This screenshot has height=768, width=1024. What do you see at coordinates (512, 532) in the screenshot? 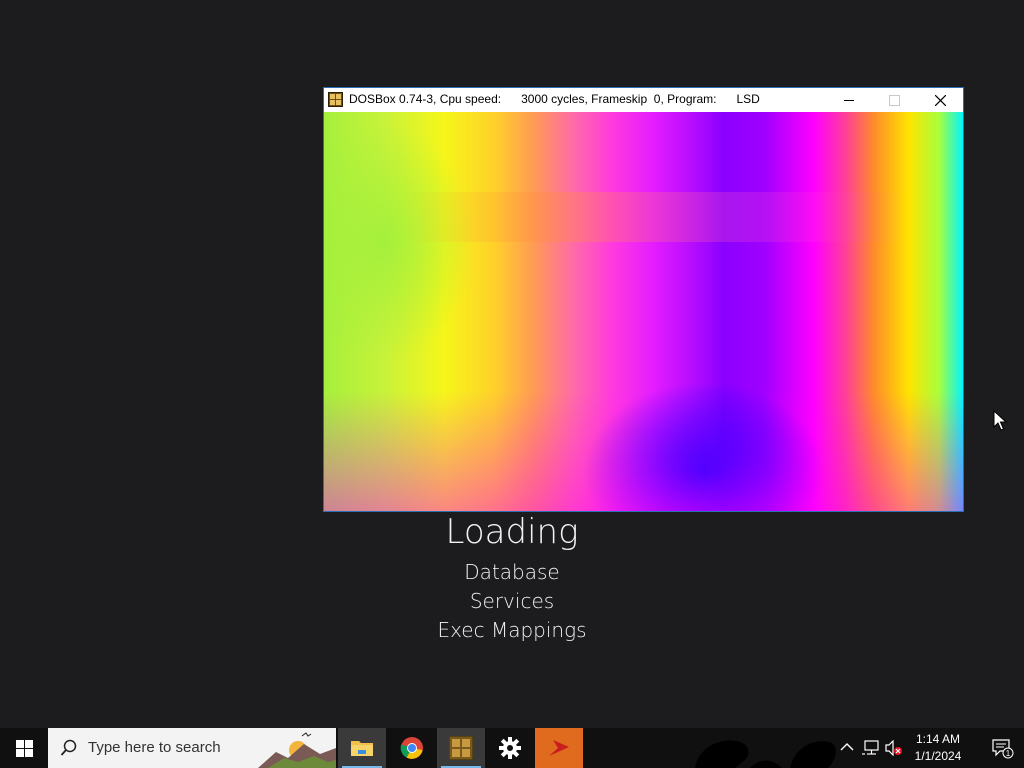
I see `loading-title: Loading` at bounding box center [512, 532].